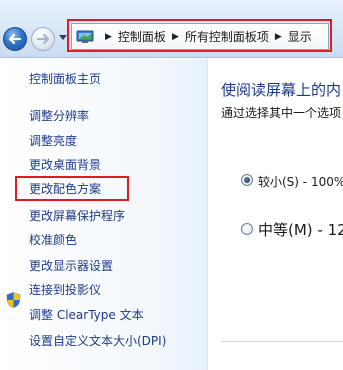  Describe the element at coordinates (227, 36) in the screenshot. I see `breadcrumb-all-items: 所有控制面板项` at that location.